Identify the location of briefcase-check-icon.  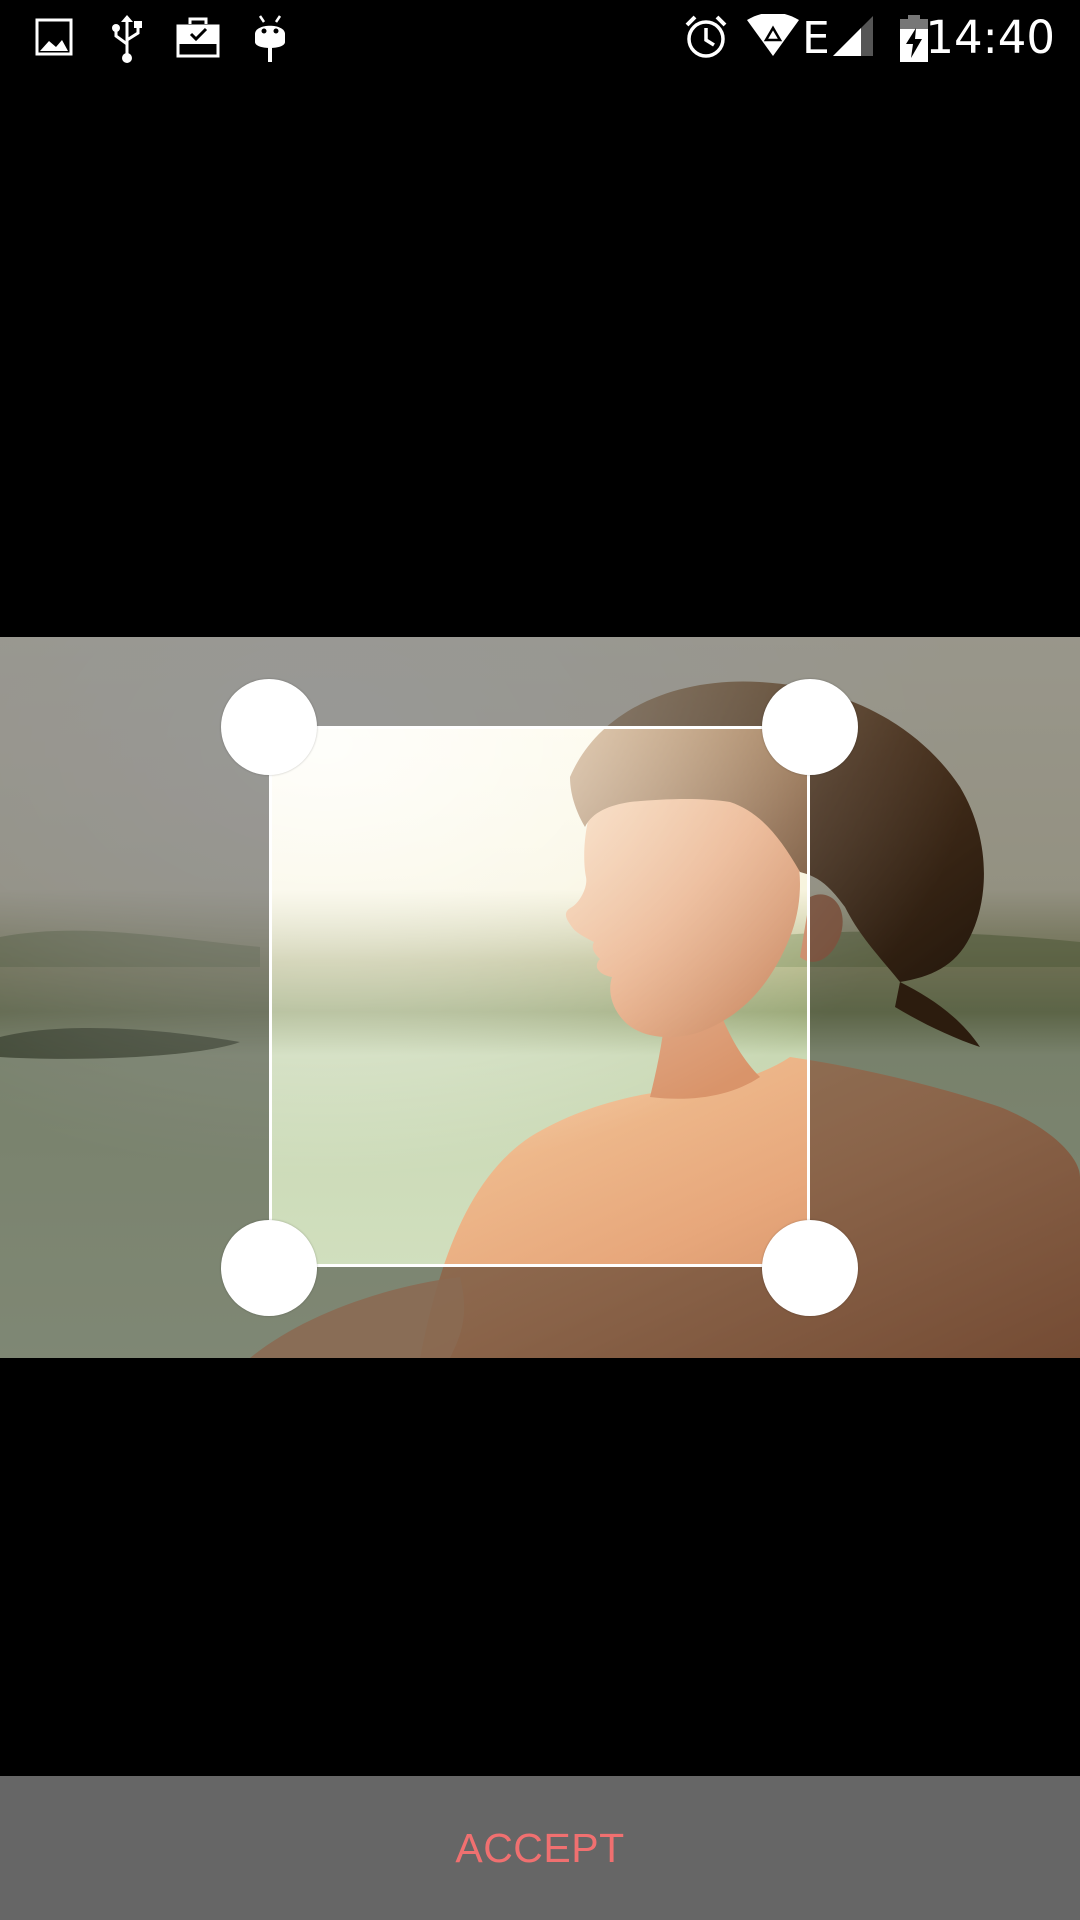
(198, 37).